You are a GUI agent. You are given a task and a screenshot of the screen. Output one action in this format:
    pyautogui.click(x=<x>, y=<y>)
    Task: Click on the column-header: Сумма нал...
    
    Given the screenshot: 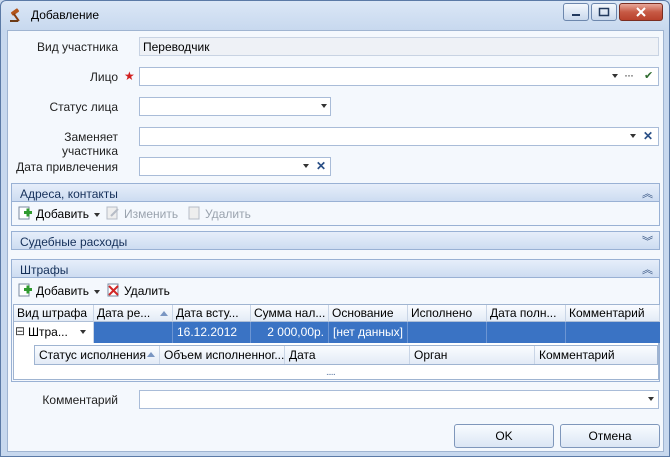 What is the action you would take?
    pyautogui.click(x=290, y=313)
    